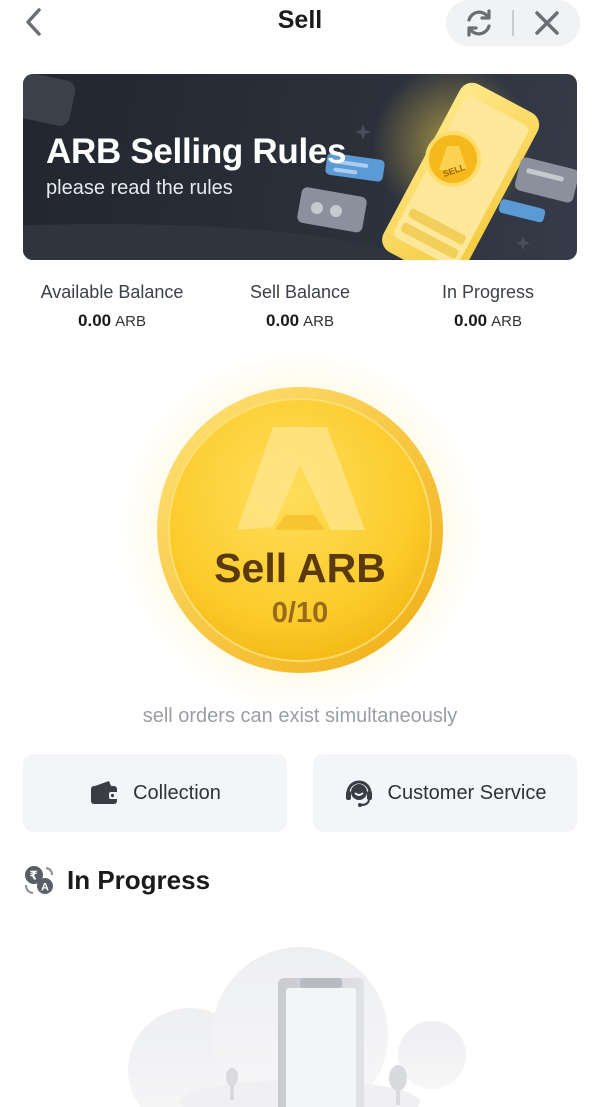 This screenshot has width=600, height=1107. What do you see at coordinates (488, 292) in the screenshot?
I see `balance-label: In Progress` at bounding box center [488, 292].